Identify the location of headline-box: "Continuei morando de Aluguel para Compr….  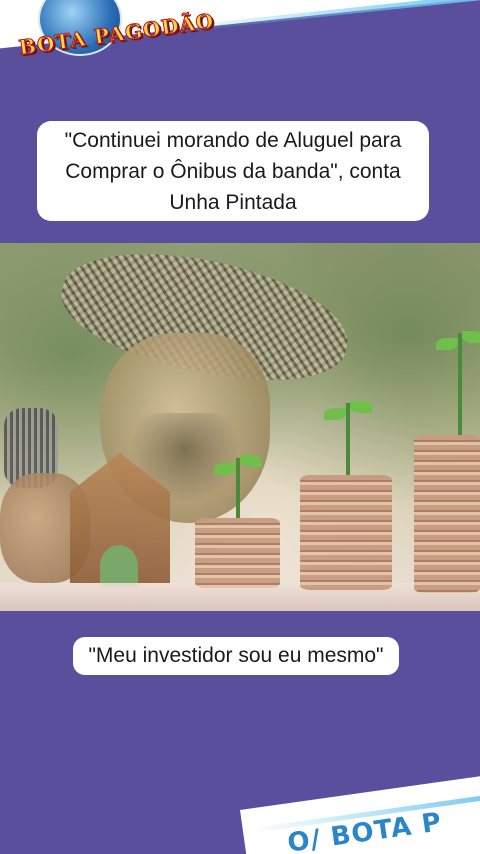
(233, 171).